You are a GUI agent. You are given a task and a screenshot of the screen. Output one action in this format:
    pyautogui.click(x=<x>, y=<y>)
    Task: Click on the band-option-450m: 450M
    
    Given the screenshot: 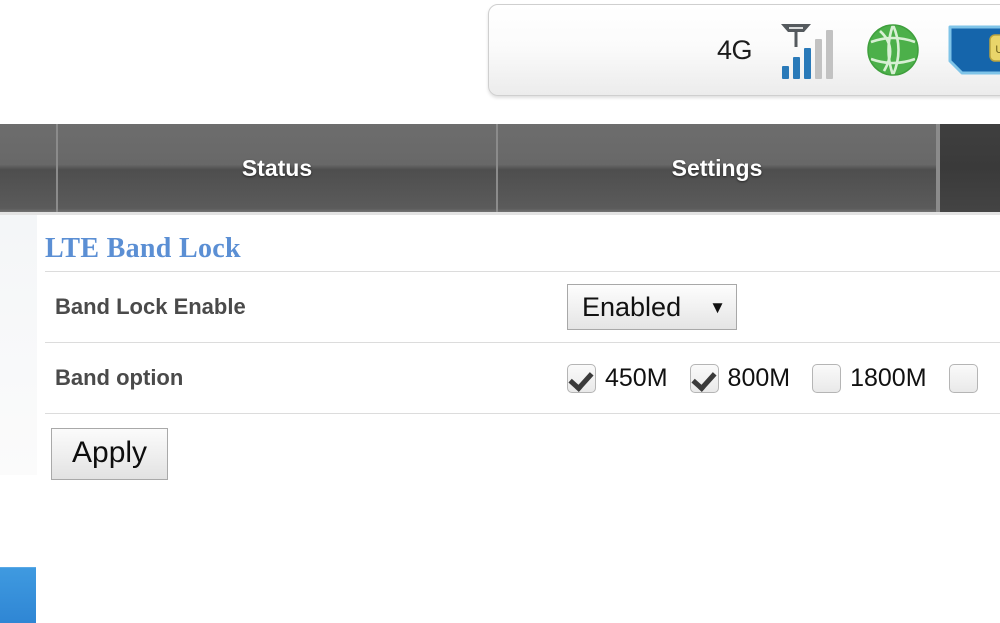 What is the action you would take?
    pyautogui.click(x=617, y=378)
    